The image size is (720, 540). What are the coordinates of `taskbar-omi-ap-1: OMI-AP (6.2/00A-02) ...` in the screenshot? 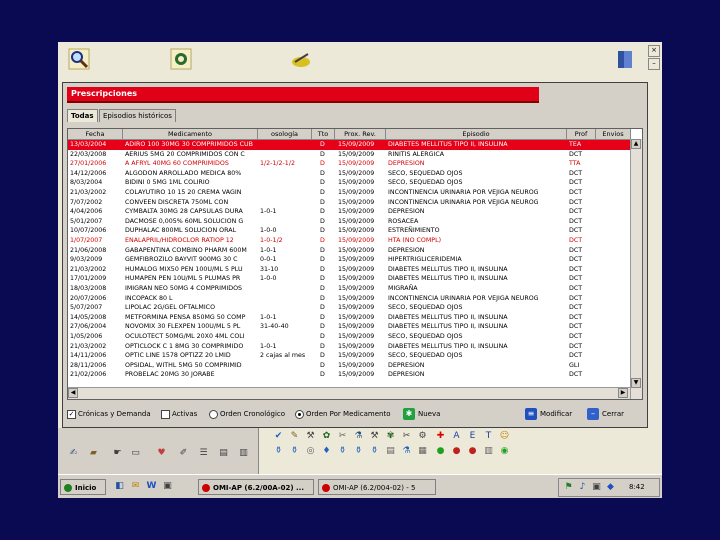 It's located at (256, 487).